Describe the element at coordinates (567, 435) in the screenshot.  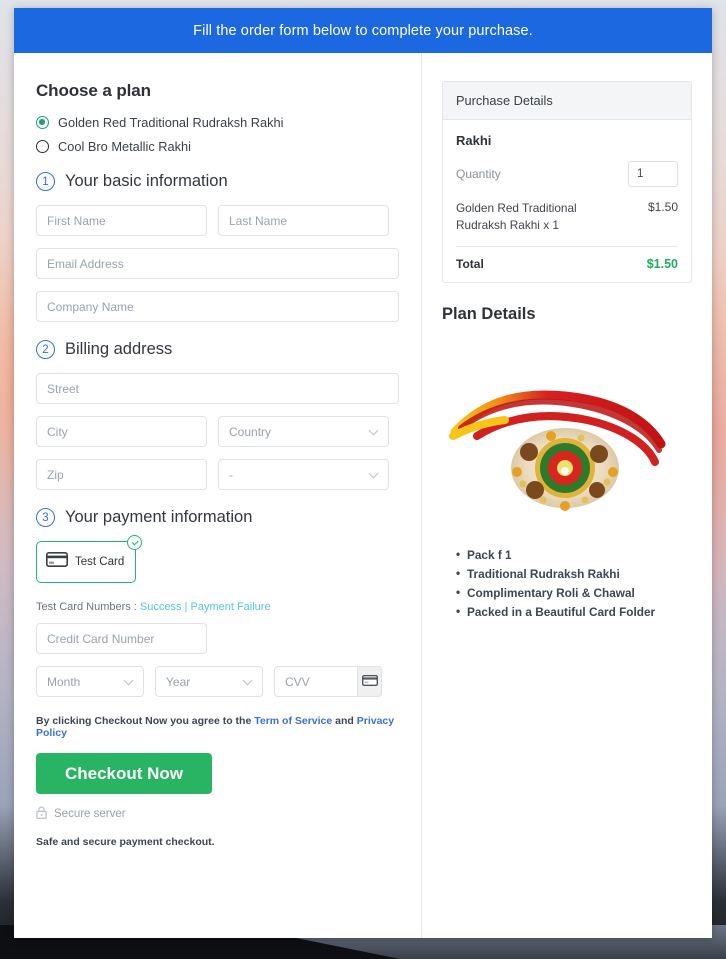
I see `rakhi-product-image` at that location.